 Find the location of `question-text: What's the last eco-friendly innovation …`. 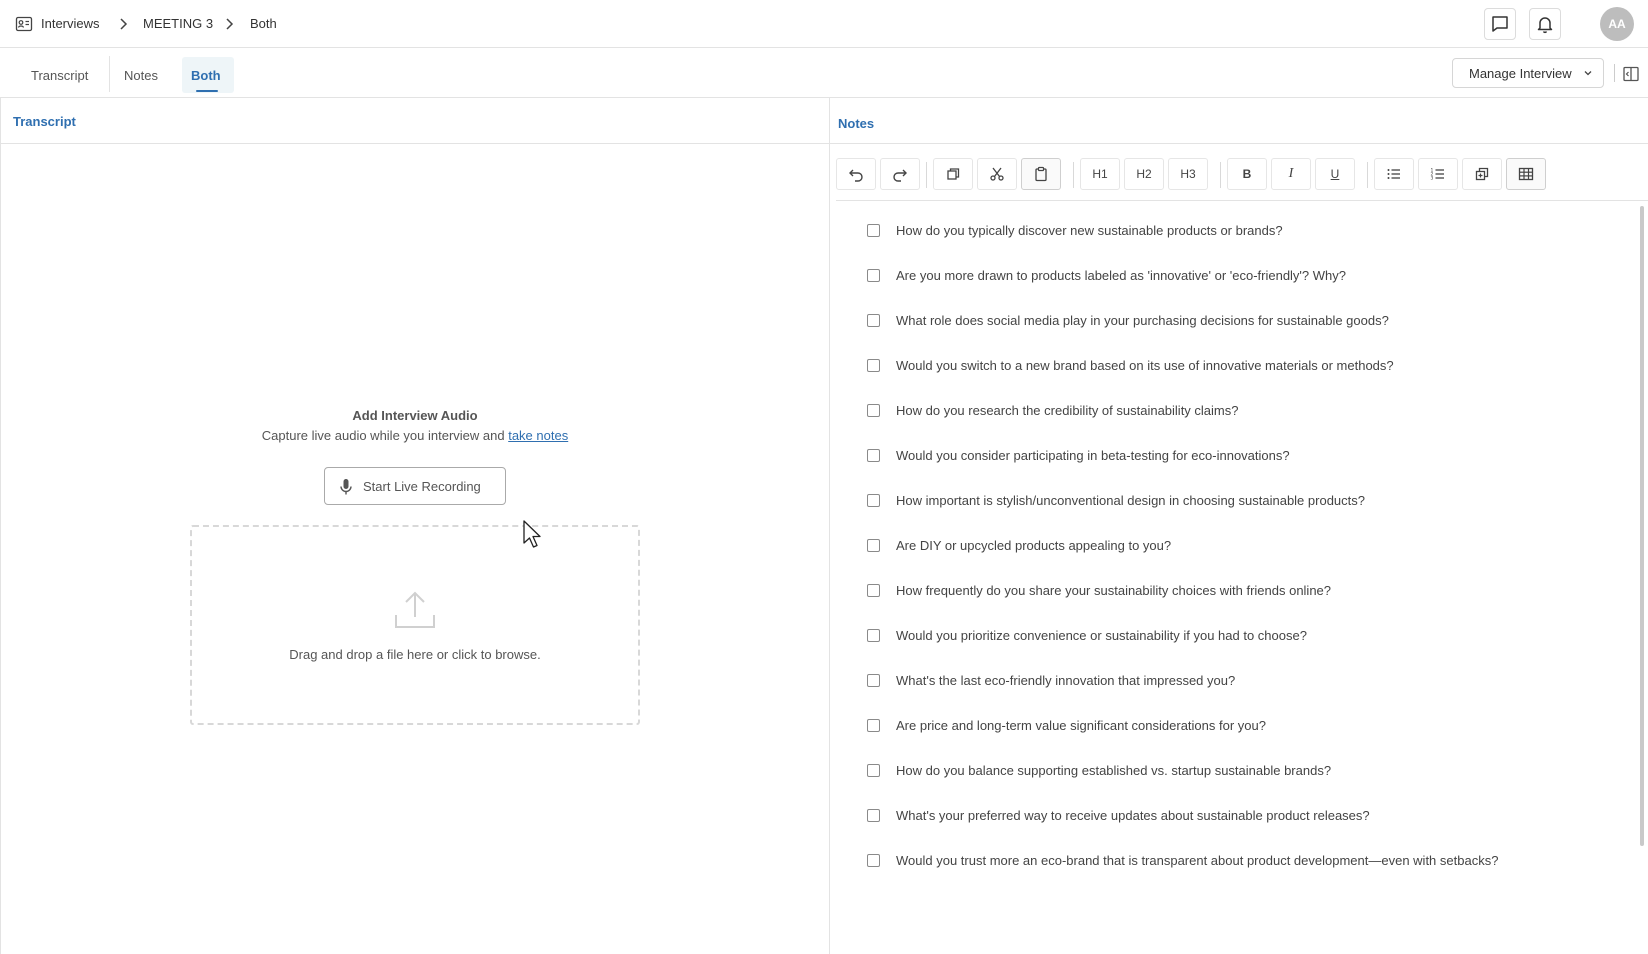

question-text: What's the last eco-friendly innovation … is located at coordinates (1065, 680).